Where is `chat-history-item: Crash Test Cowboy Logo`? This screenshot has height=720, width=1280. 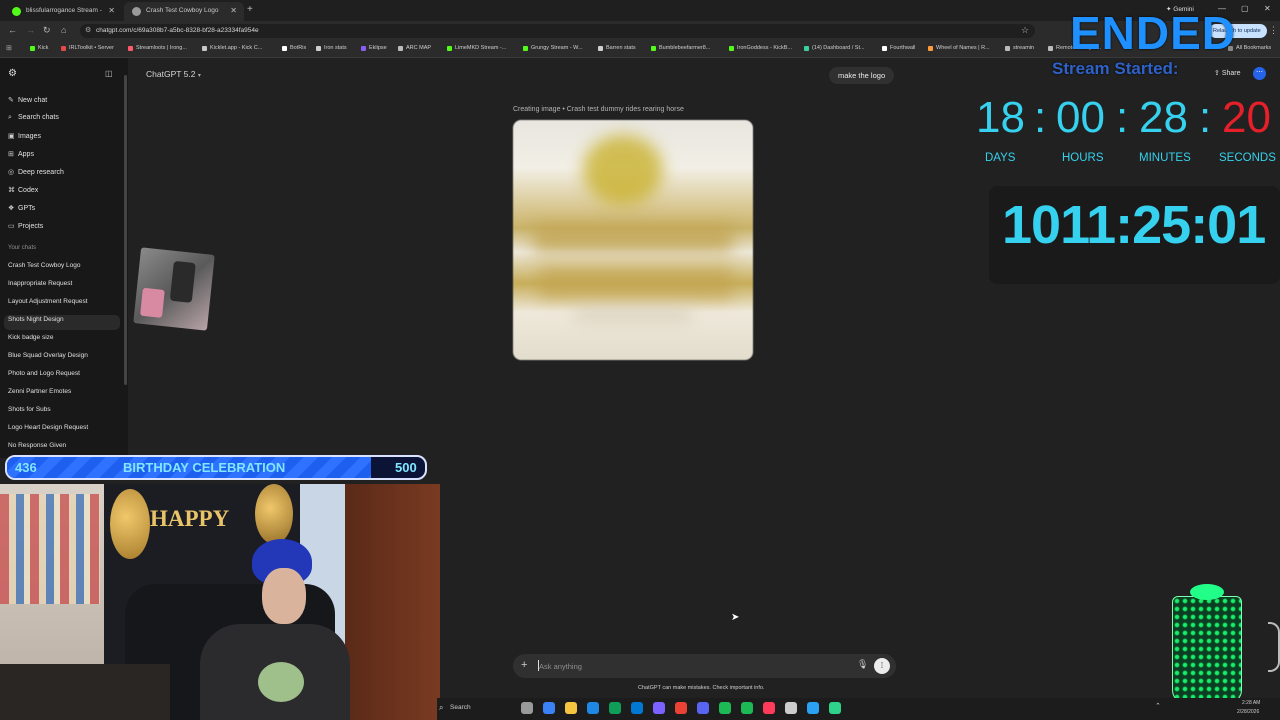
chat-history-item: Crash Test Cowboy Logo is located at coordinates (44, 265).